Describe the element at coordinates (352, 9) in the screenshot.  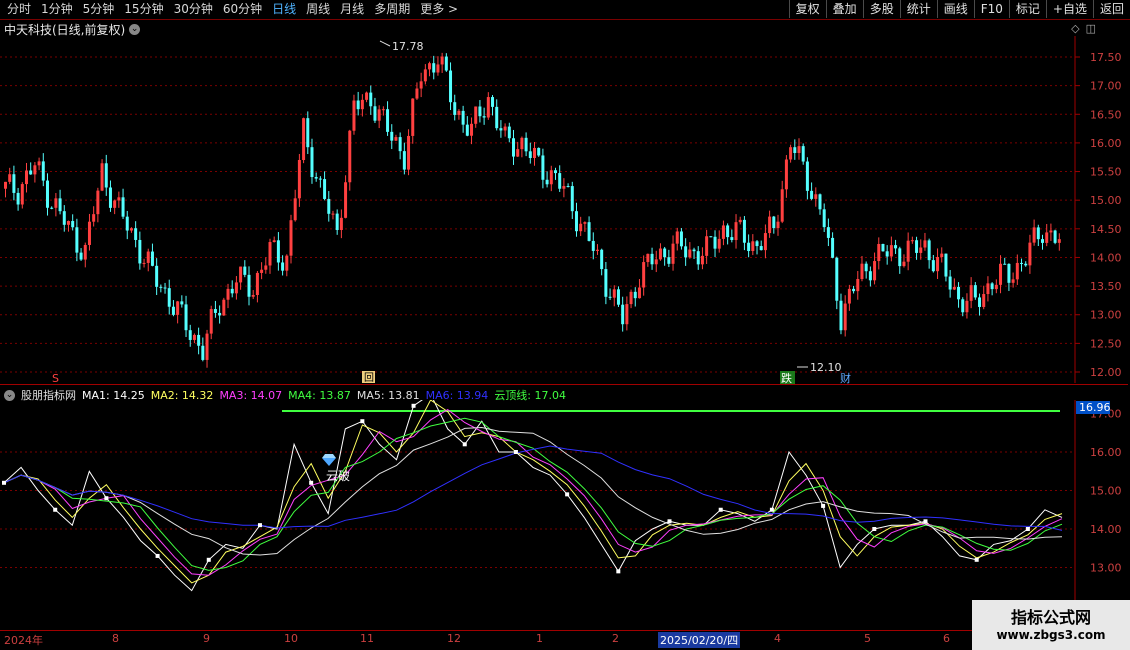
I see `tab-monthly: 月线` at that location.